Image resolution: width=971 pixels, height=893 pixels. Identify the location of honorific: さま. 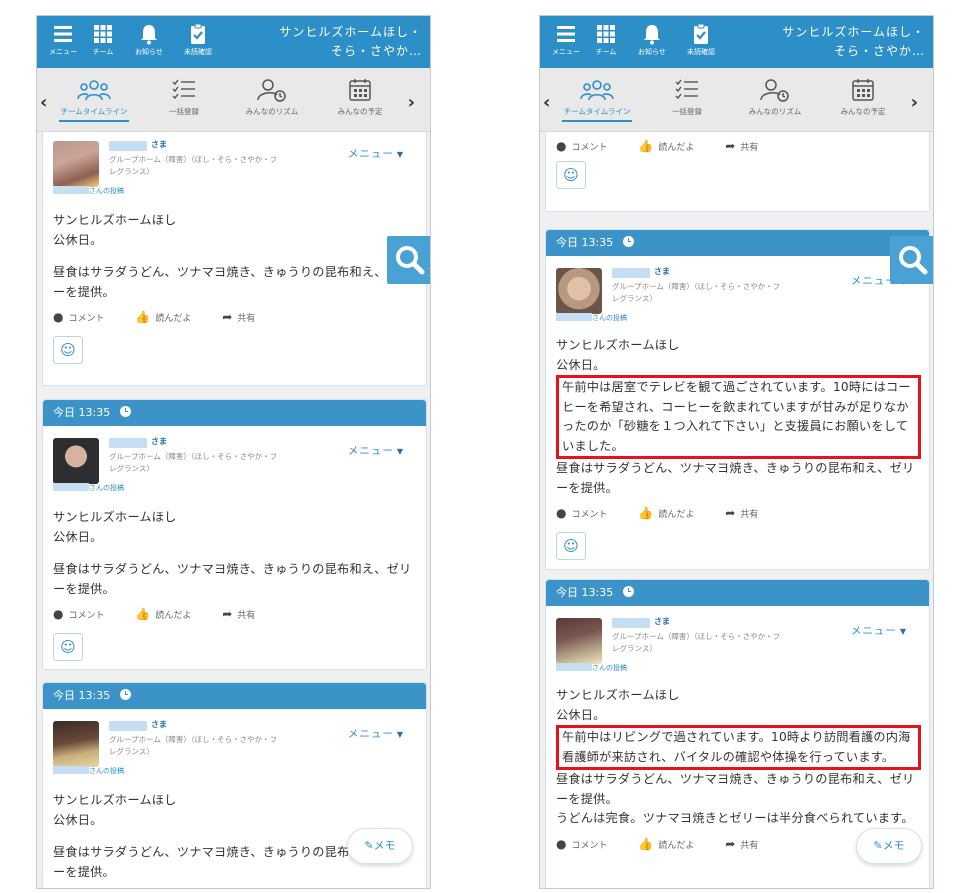
(159, 144).